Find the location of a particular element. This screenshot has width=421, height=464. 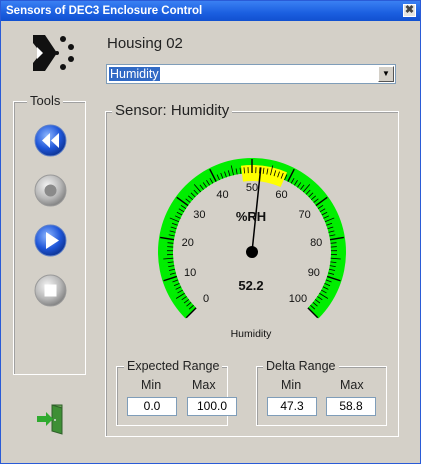

expected-min-label: Min is located at coordinates (151, 385).